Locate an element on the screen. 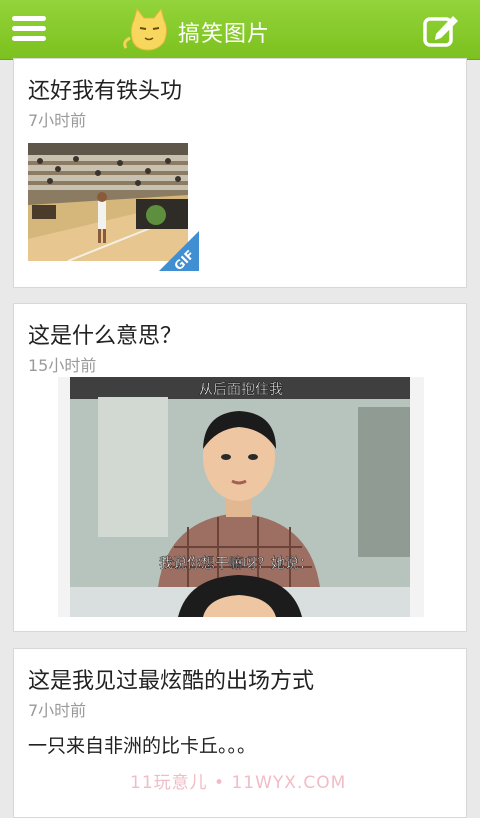  hamburger-menu-icon is located at coordinates (29, 18).